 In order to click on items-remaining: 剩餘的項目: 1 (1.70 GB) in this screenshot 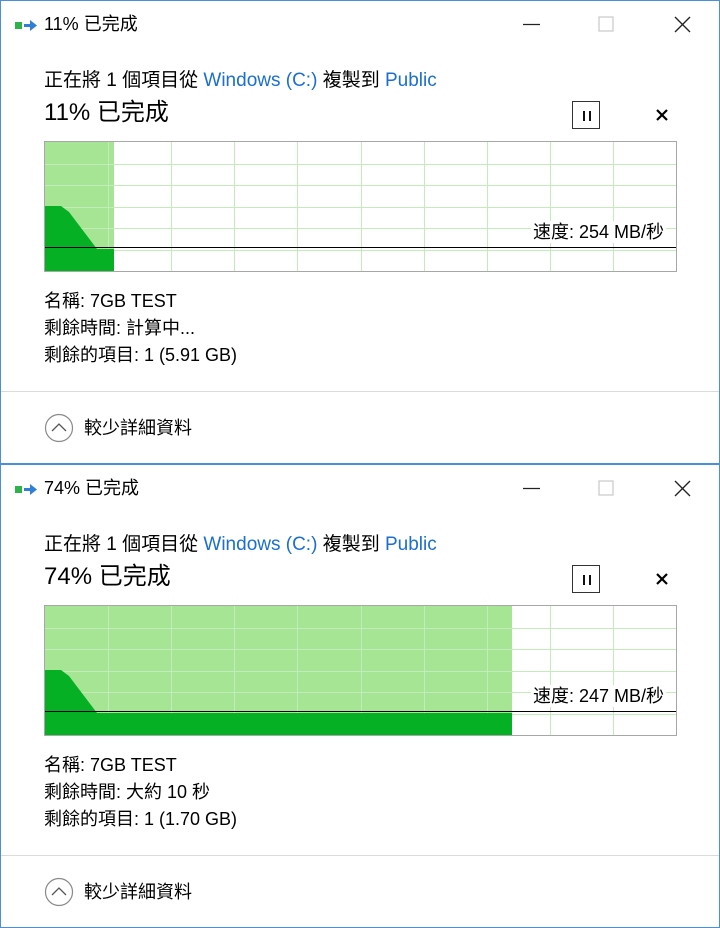, I will do `click(141, 819)`.